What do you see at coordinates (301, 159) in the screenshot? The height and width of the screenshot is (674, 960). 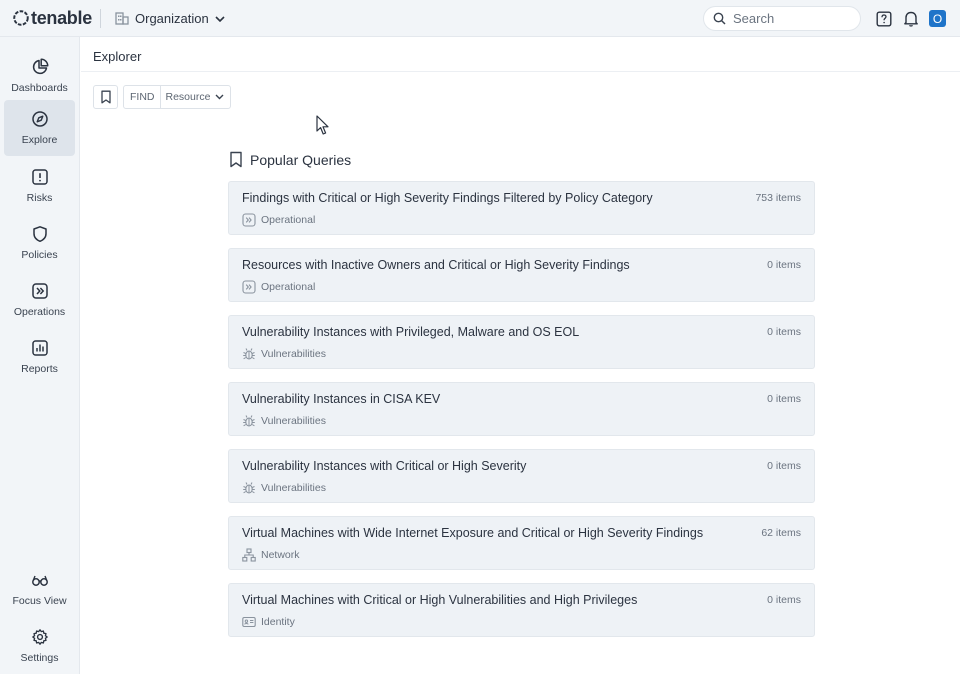 I see `popular-queries-title: Popular Queries` at bounding box center [301, 159].